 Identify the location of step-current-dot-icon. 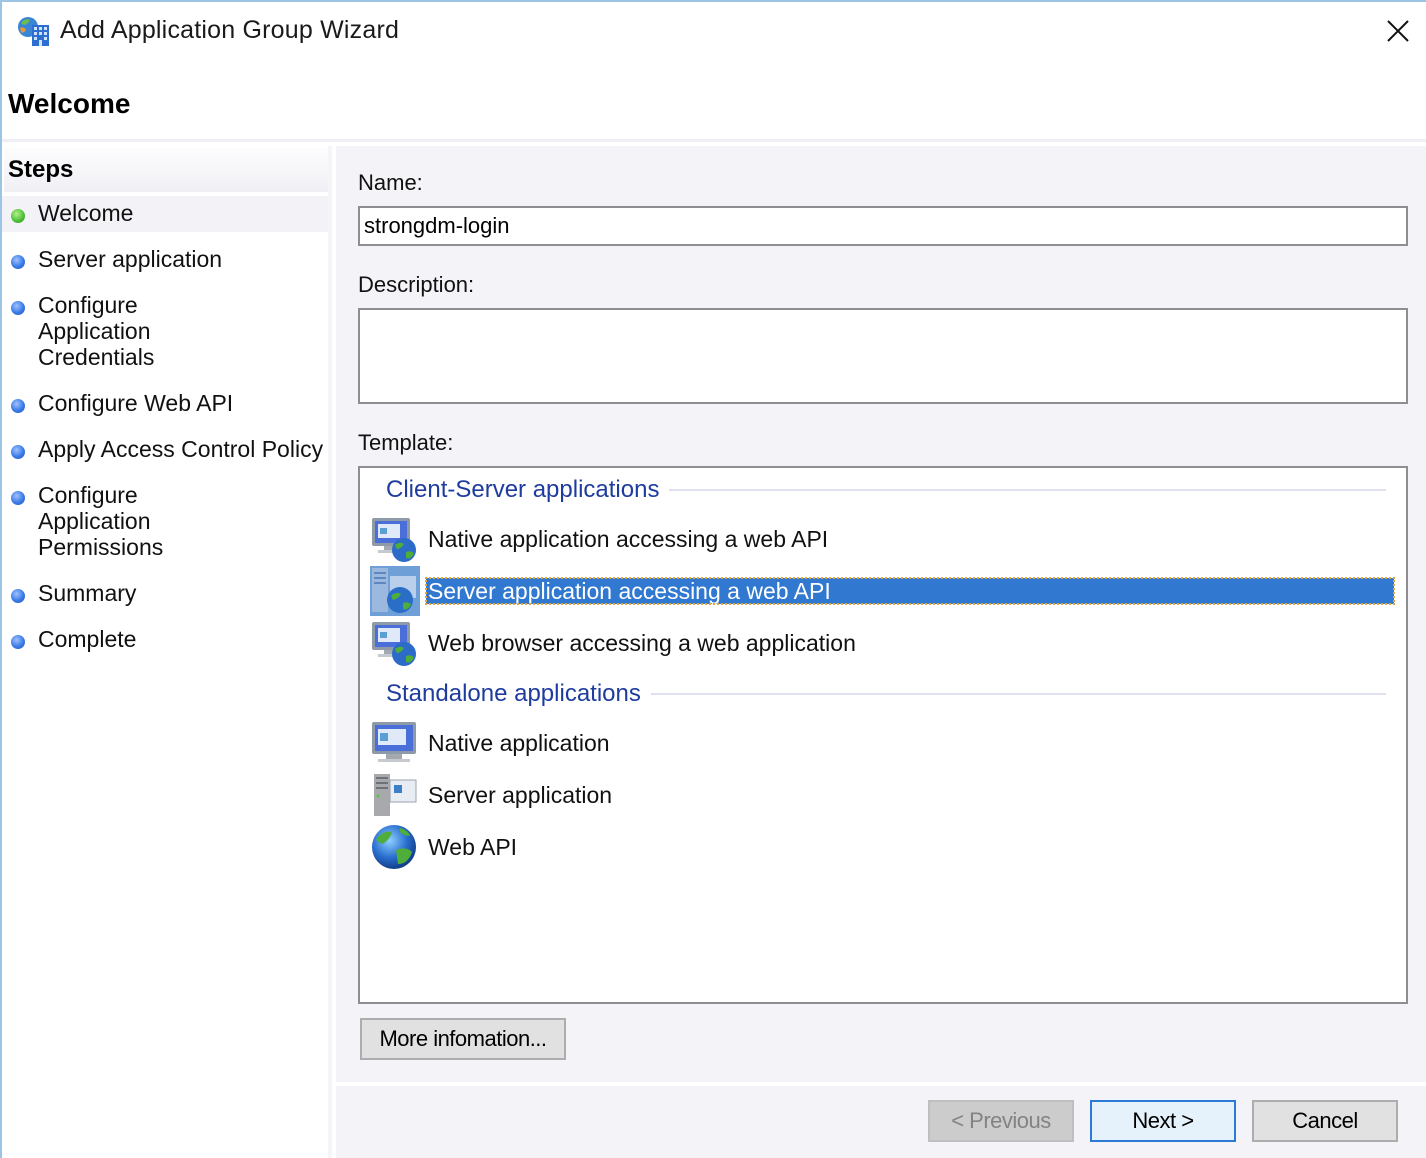
(18, 216).